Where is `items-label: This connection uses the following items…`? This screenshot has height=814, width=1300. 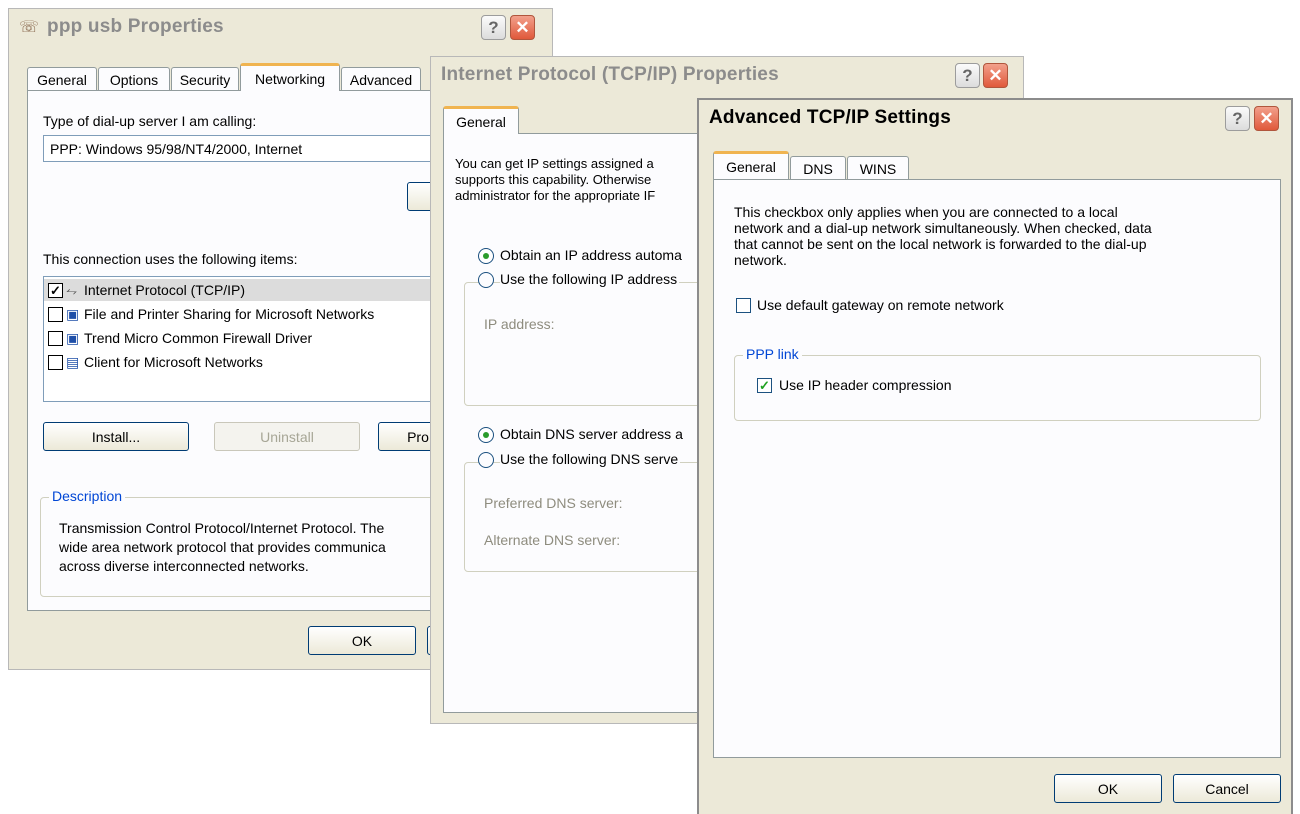
items-label: This connection uses the following items… is located at coordinates (170, 259).